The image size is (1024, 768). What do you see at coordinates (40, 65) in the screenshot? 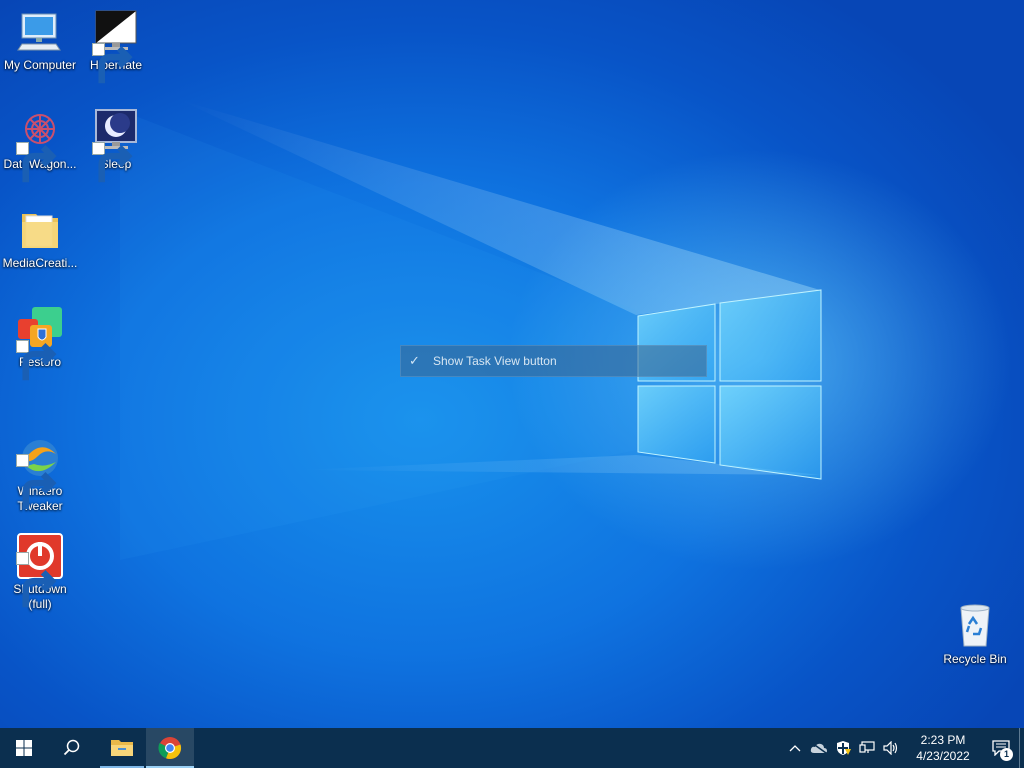
I see `desktop-icon-label: My Computer` at bounding box center [40, 65].